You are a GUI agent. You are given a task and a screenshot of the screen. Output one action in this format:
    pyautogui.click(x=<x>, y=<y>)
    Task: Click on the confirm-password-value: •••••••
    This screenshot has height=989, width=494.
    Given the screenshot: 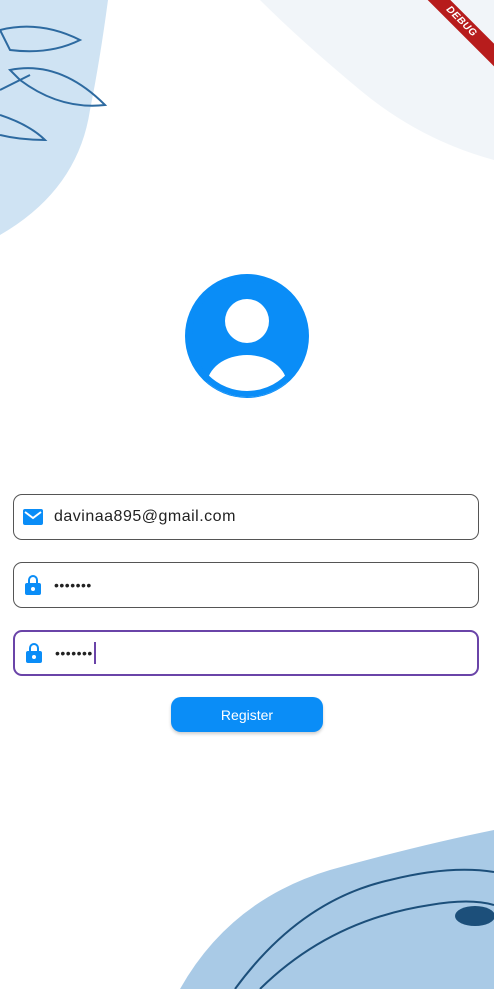 What is the action you would take?
    pyautogui.click(x=74, y=653)
    